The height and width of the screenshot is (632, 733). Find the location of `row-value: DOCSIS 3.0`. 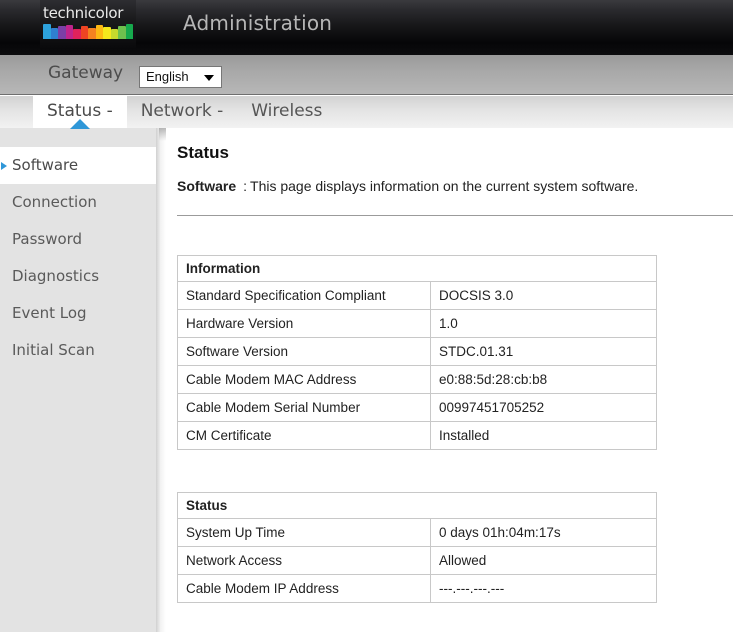

row-value: DOCSIS 3.0 is located at coordinates (543, 295).